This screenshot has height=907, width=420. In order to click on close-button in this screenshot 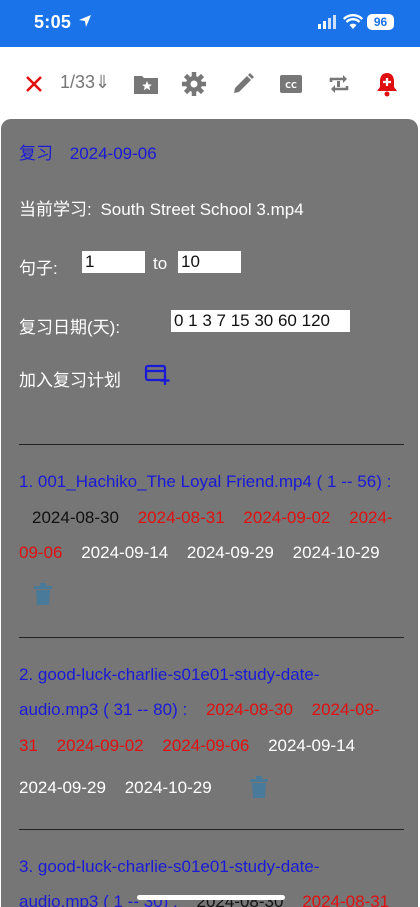, I will do `click(34, 84)`.